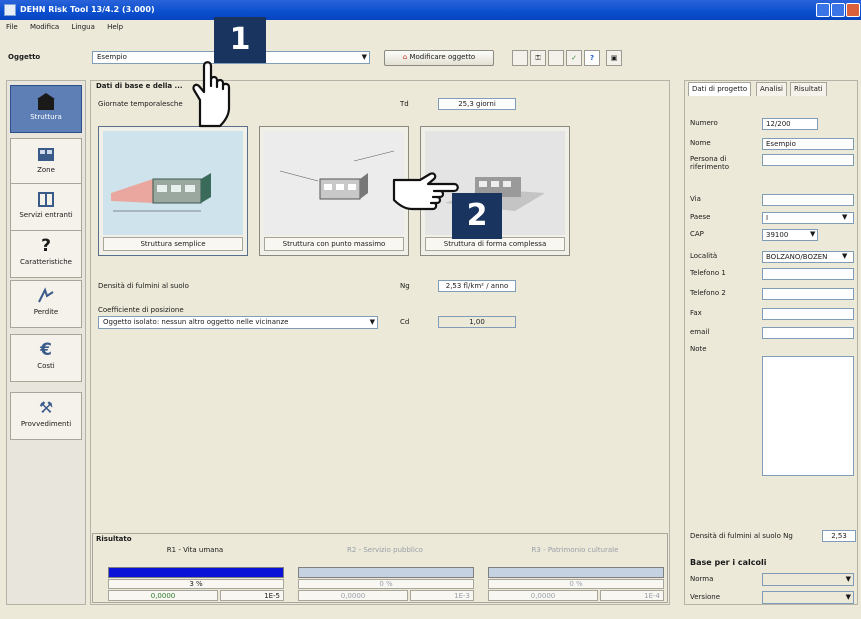 The height and width of the screenshot is (619, 861). I want to click on structure-card-simple: Struttura semplice, so click(173, 191).